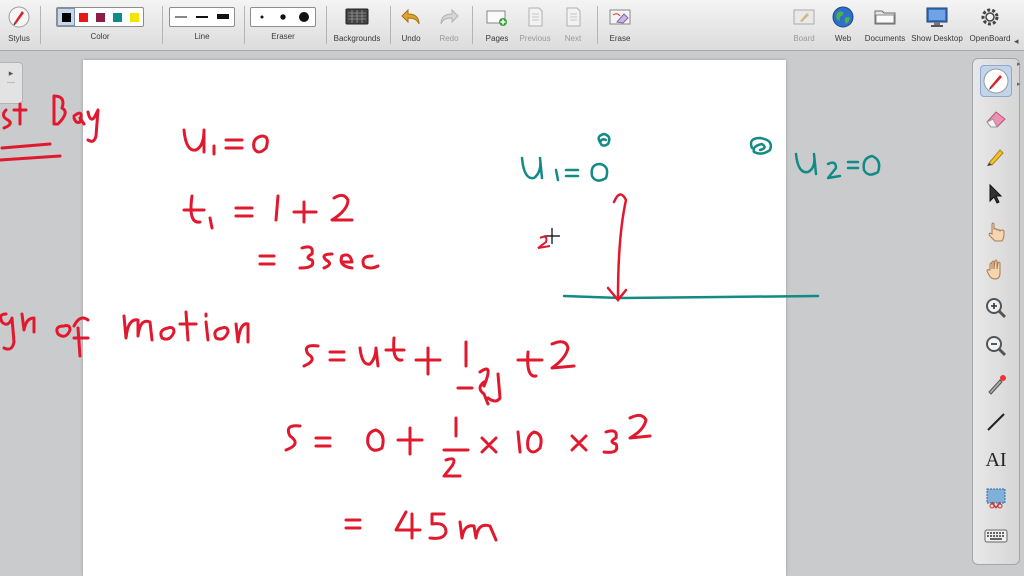 Image resolution: width=1024 pixels, height=576 pixels. Describe the element at coordinates (937, 17) in the screenshot. I see `monitor-icon` at that location.